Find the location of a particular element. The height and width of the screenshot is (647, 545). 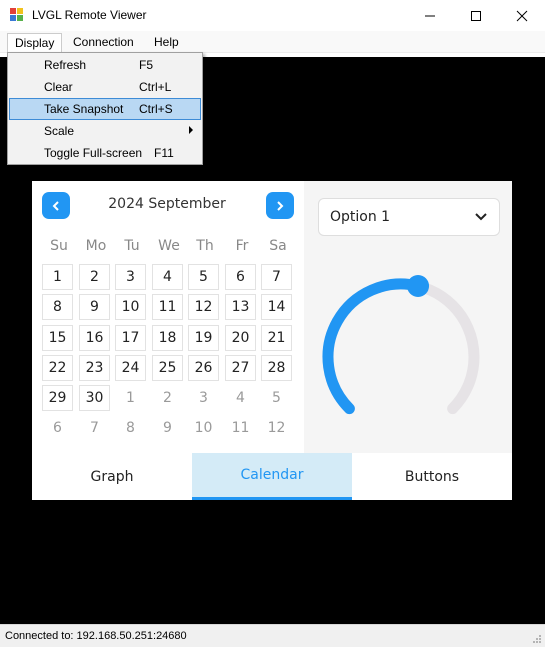

calendar-day-other-month: 9 is located at coordinates (167, 428).